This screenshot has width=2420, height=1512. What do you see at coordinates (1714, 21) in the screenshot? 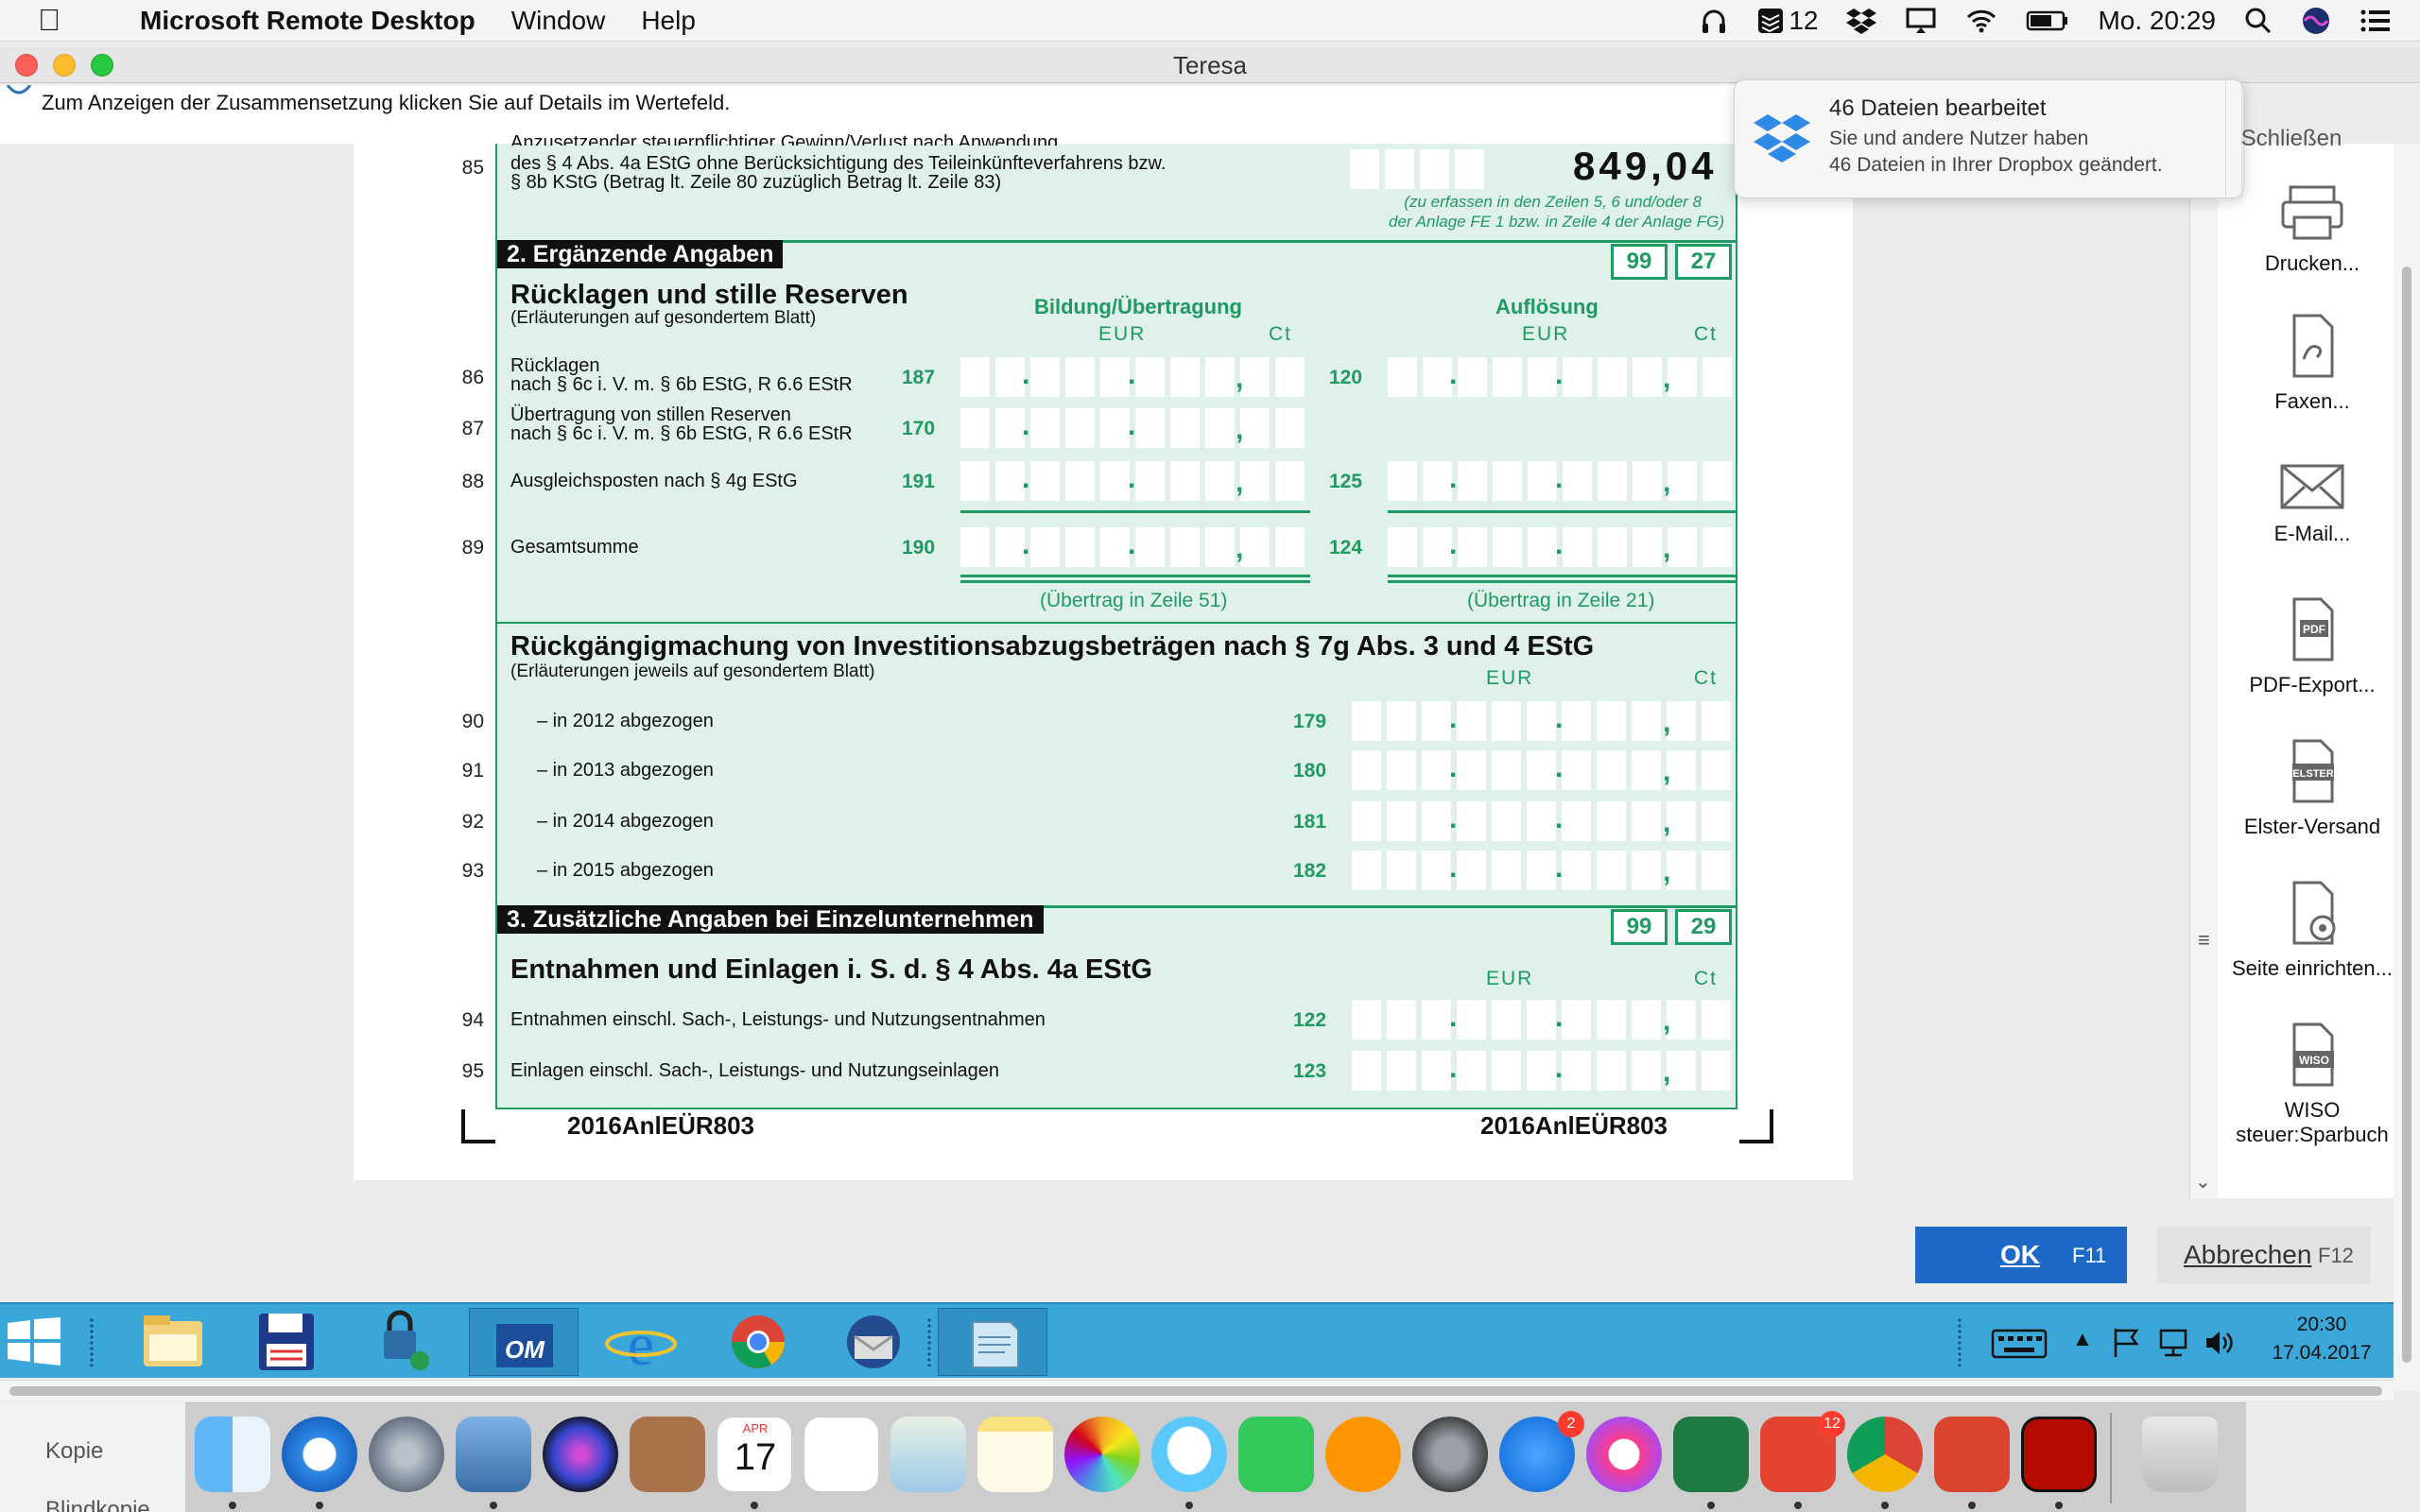
I see `headphones-icon` at bounding box center [1714, 21].